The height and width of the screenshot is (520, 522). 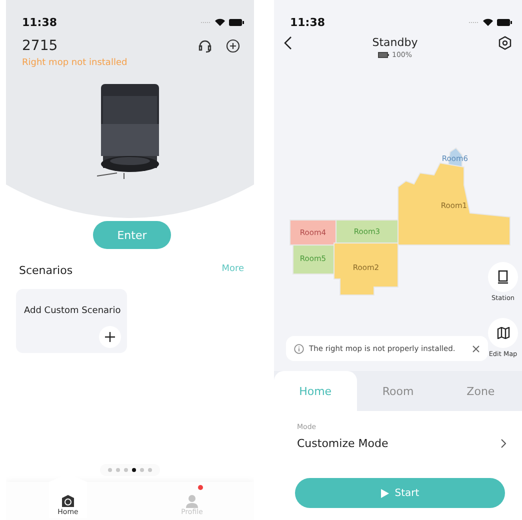 I want to click on mode-tab: Zone, so click(x=480, y=391).